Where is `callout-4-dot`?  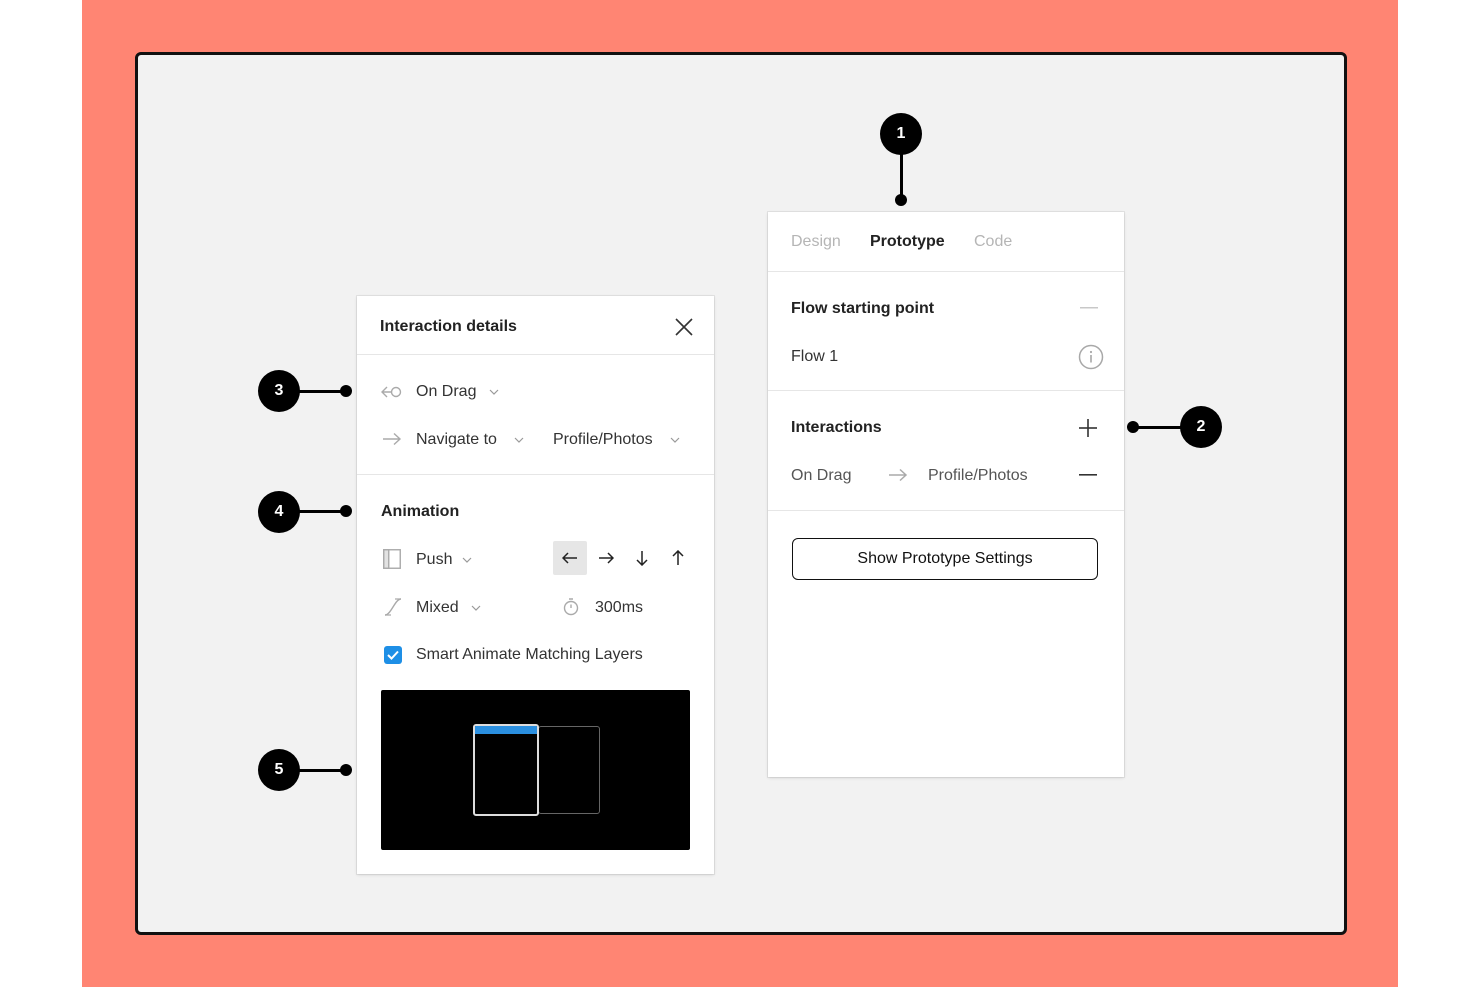
callout-4-dot is located at coordinates (346, 511).